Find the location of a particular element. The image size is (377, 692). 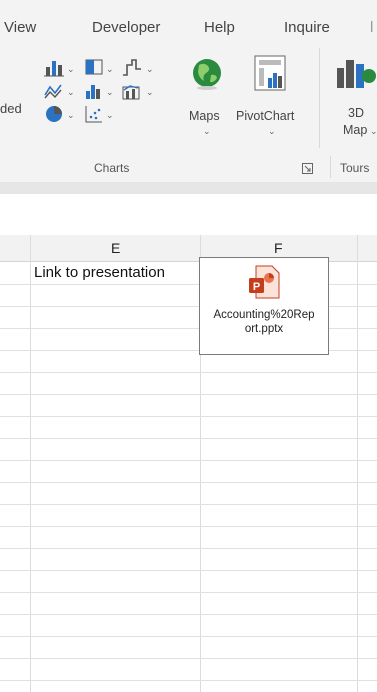

3d-map-label: Map is located at coordinates (355, 130).